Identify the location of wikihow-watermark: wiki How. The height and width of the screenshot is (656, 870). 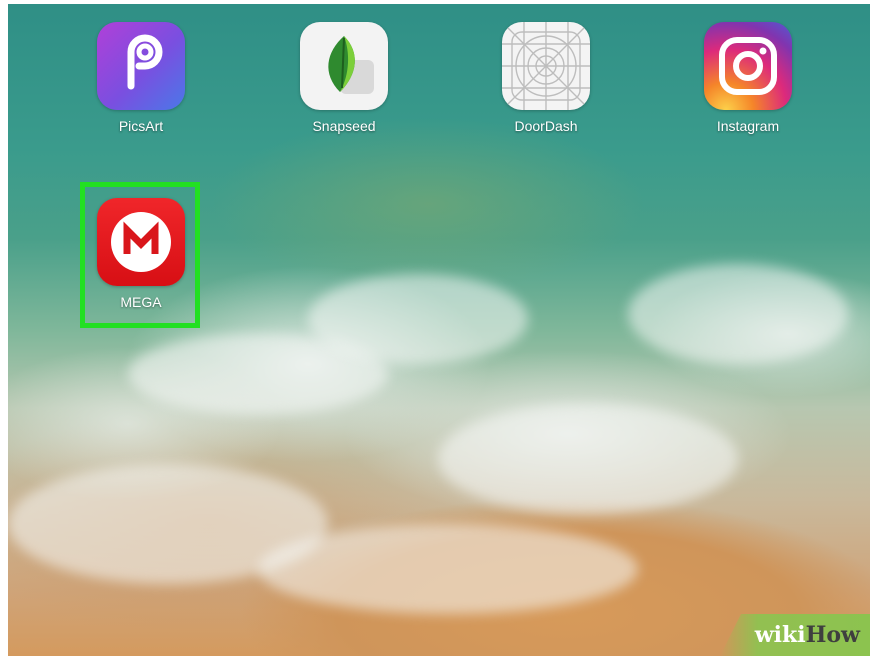
(795, 635).